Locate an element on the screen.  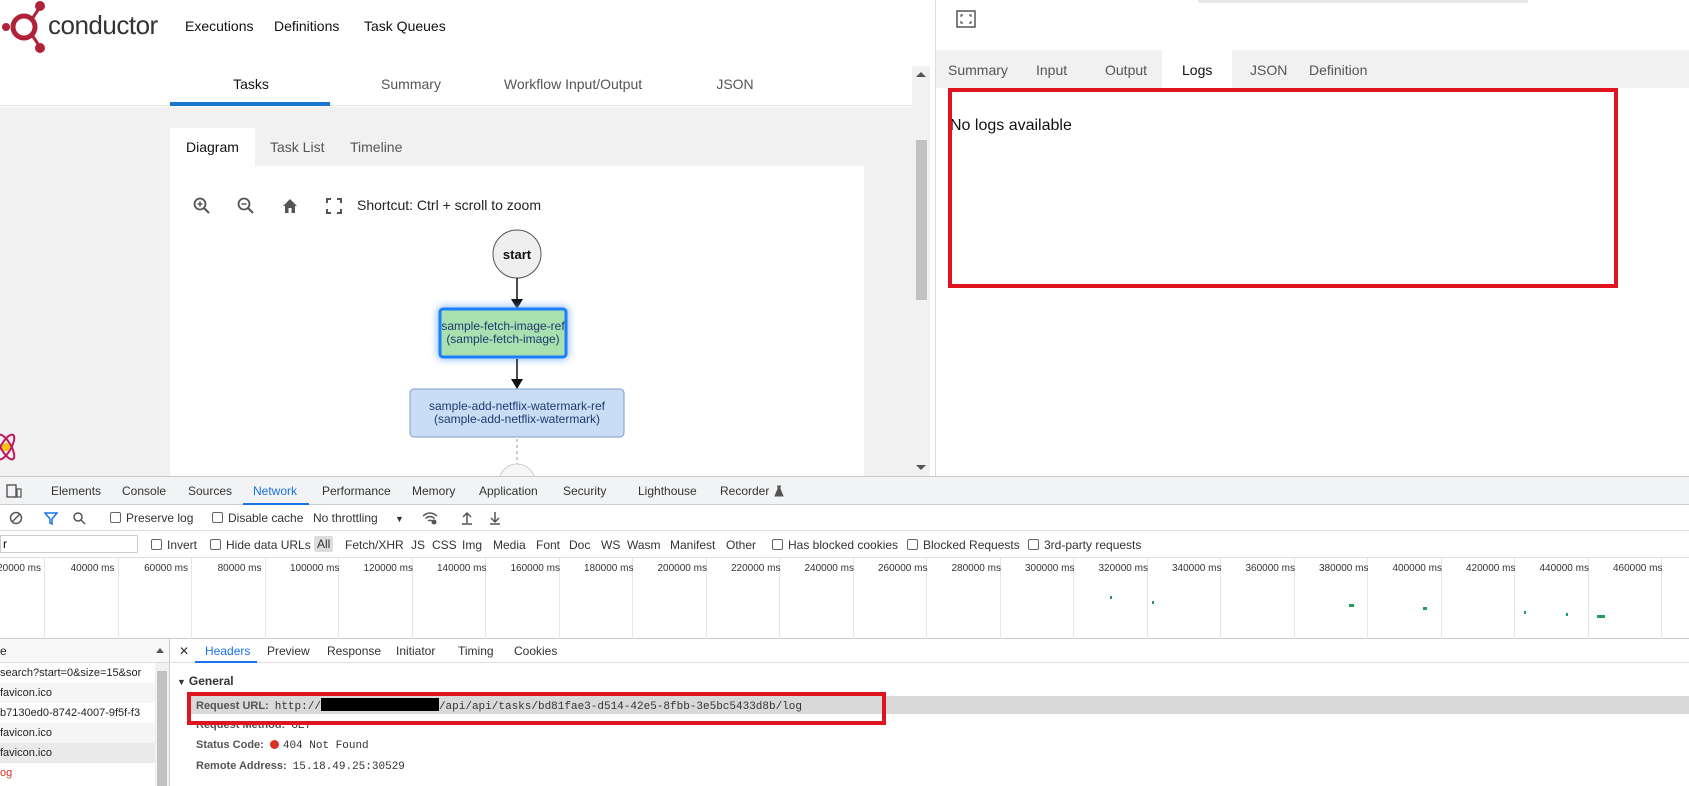
timeline-tick-label: 200000 ms is located at coordinates (682, 568).